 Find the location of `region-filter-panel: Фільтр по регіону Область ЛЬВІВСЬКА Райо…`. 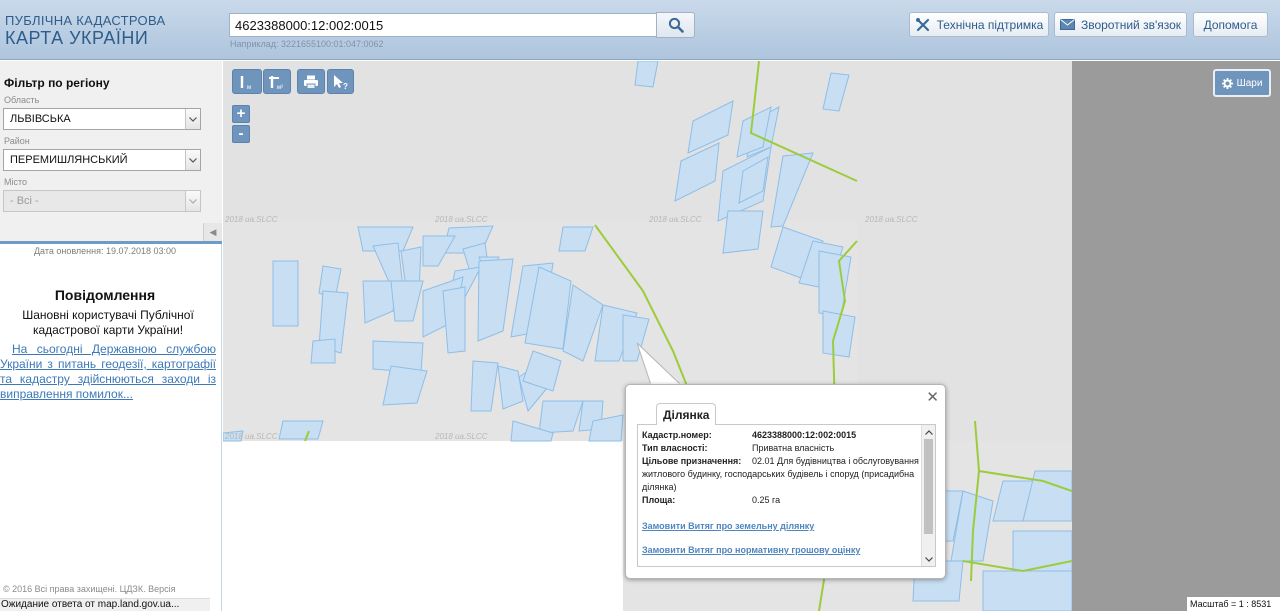

region-filter-panel: Фільтр по регіону Область ЛЬВІВСЬКА Райо… is located at coordinates (111, 151).